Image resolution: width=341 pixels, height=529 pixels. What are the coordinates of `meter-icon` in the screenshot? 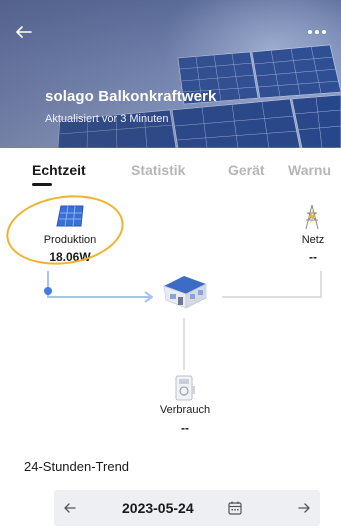 It's located at (185, 388).